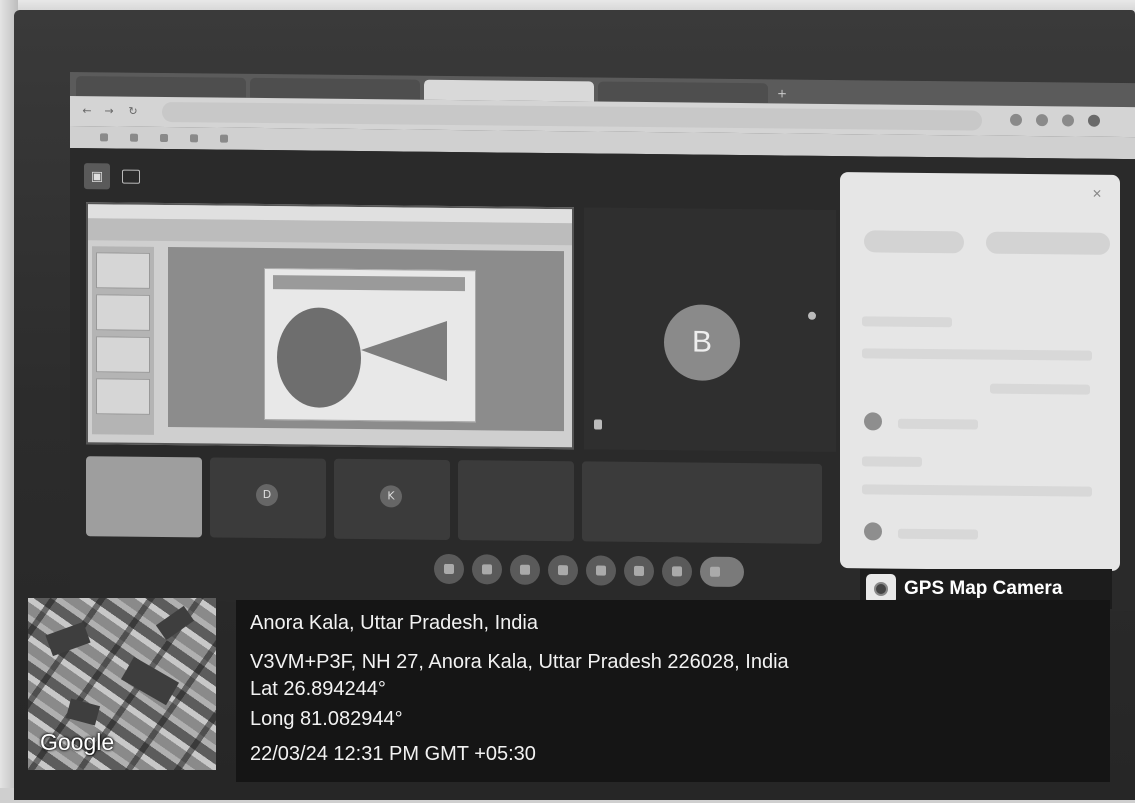 The height and width of the screenshot is (803, 1135). I want to click on forward-icon: →, so click(109, 111).